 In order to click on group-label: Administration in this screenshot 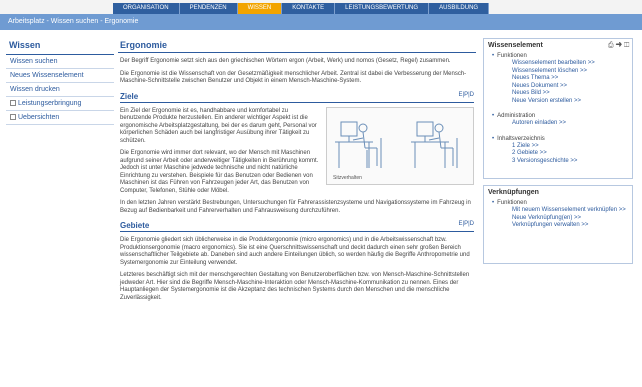, I will do `click(560, 116)`.